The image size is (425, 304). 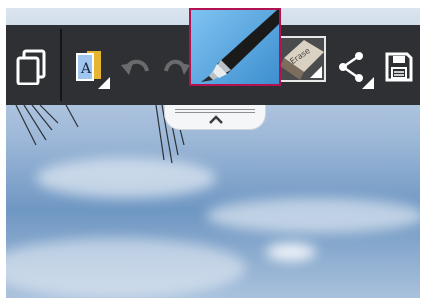 I want to click on copy-icon, so click(x=32, y=67).